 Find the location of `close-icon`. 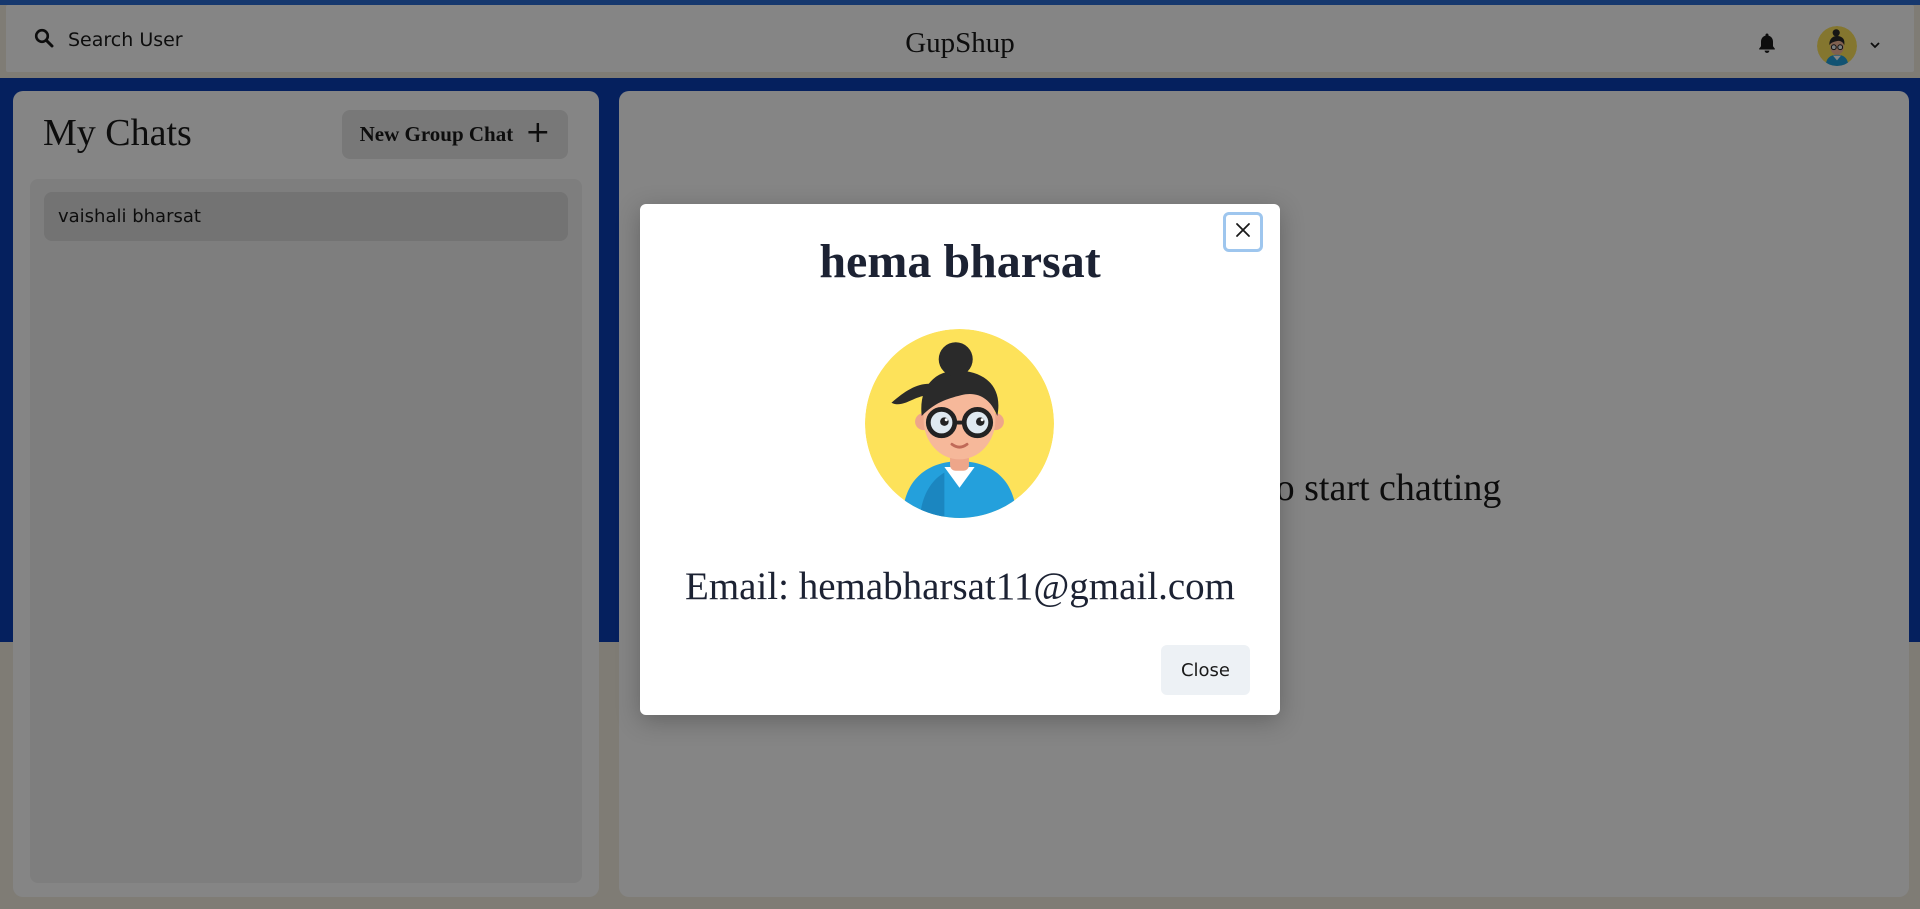

close-icon is located at coordinates (1243, 232).